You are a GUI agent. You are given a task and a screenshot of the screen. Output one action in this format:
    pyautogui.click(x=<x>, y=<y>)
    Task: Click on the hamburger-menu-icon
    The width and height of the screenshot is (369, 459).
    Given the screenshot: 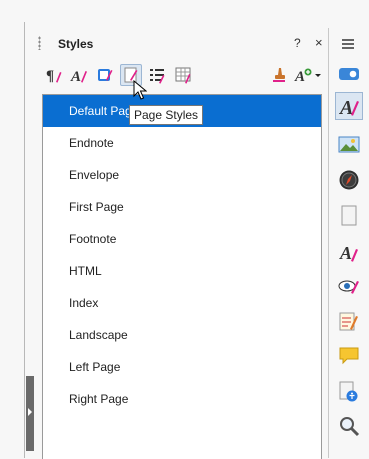 What is the action you would take?
    pyautogui.click(x=348, y=45)
    